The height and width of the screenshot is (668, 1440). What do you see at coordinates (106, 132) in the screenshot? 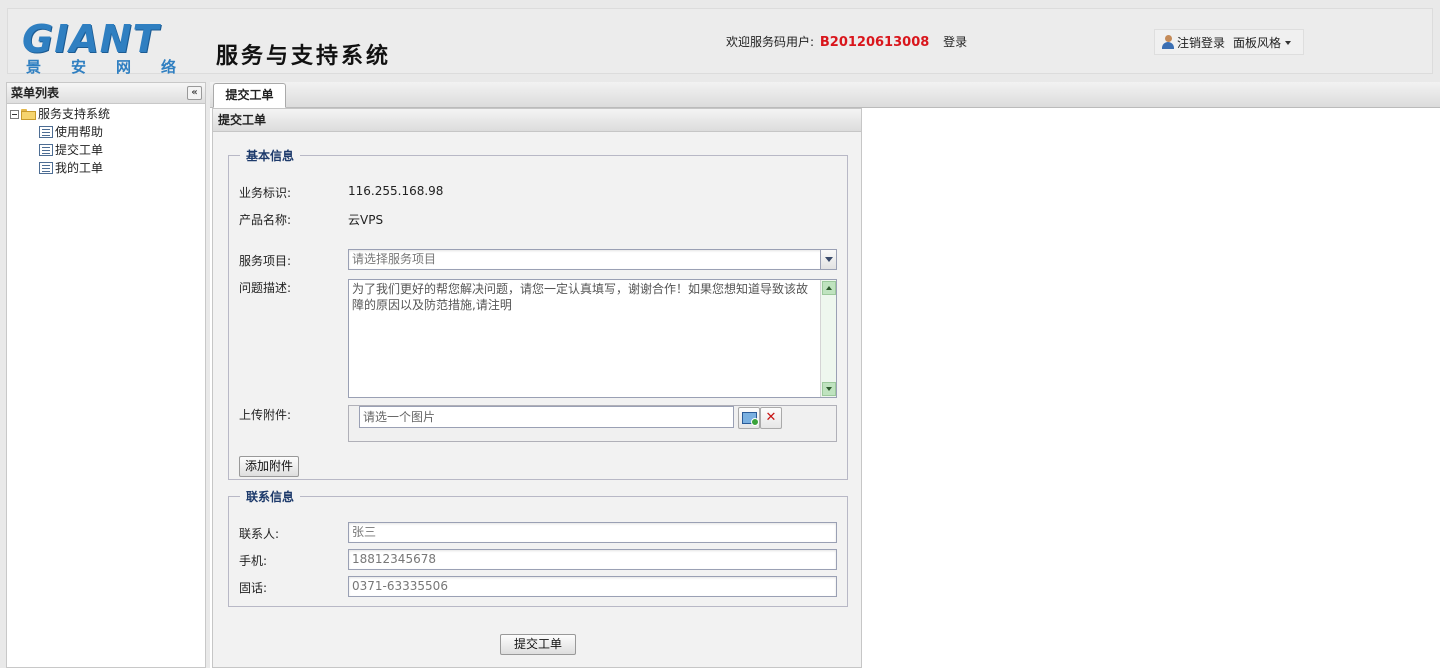
I see `sidebar-item-help: 使用帮助` at bounding box center [106, 132].